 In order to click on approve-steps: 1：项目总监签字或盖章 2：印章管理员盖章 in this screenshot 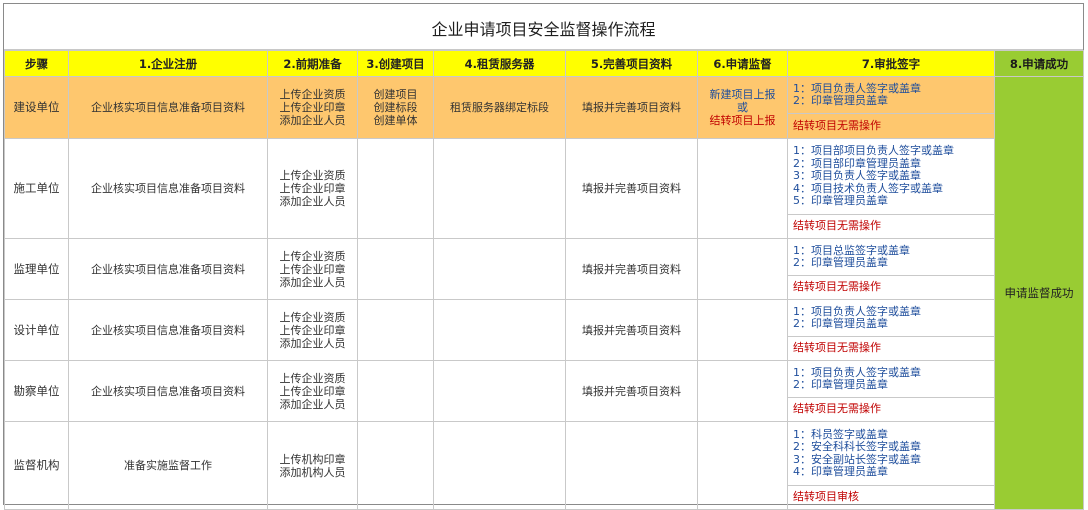, I will do `click(891, 257)`.